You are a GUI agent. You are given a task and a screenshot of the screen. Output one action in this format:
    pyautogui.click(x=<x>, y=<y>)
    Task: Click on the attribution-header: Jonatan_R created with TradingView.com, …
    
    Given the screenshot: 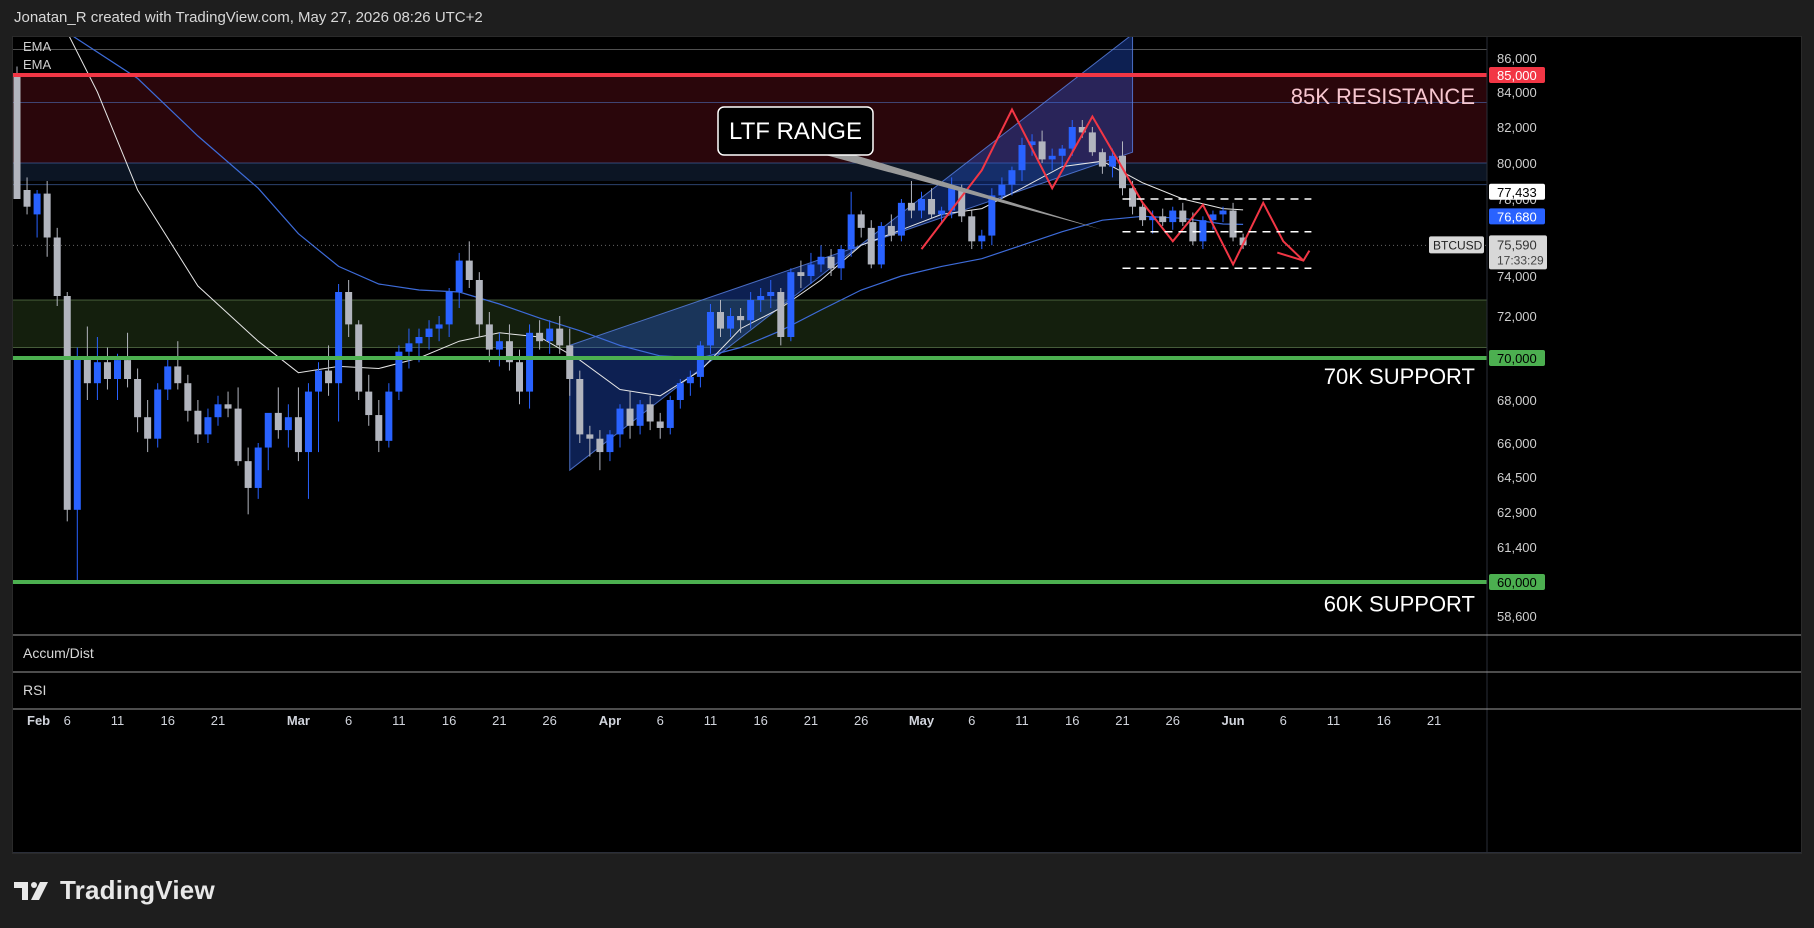 What is the action you would take?
    pyautogui.click(x=248, y=17)
    